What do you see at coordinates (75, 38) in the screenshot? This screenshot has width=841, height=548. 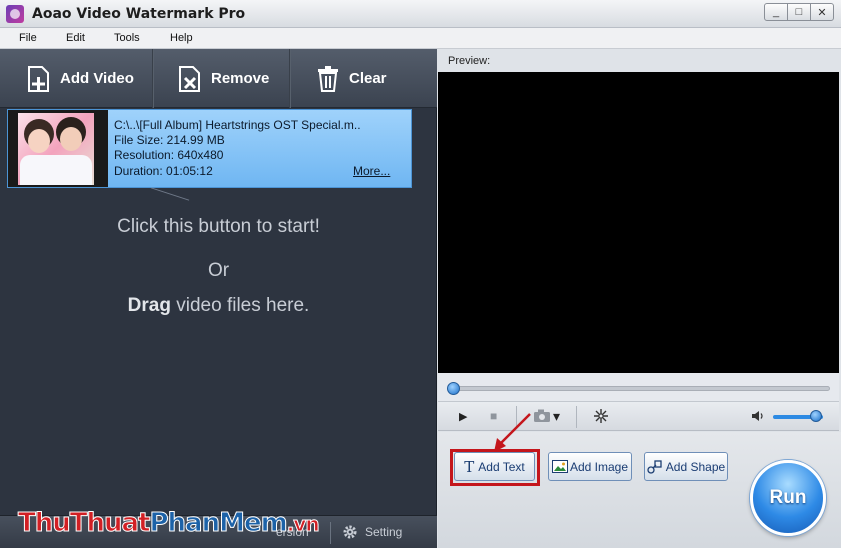 I see `menu-edit: Edit` at bounding box center [75, 38].